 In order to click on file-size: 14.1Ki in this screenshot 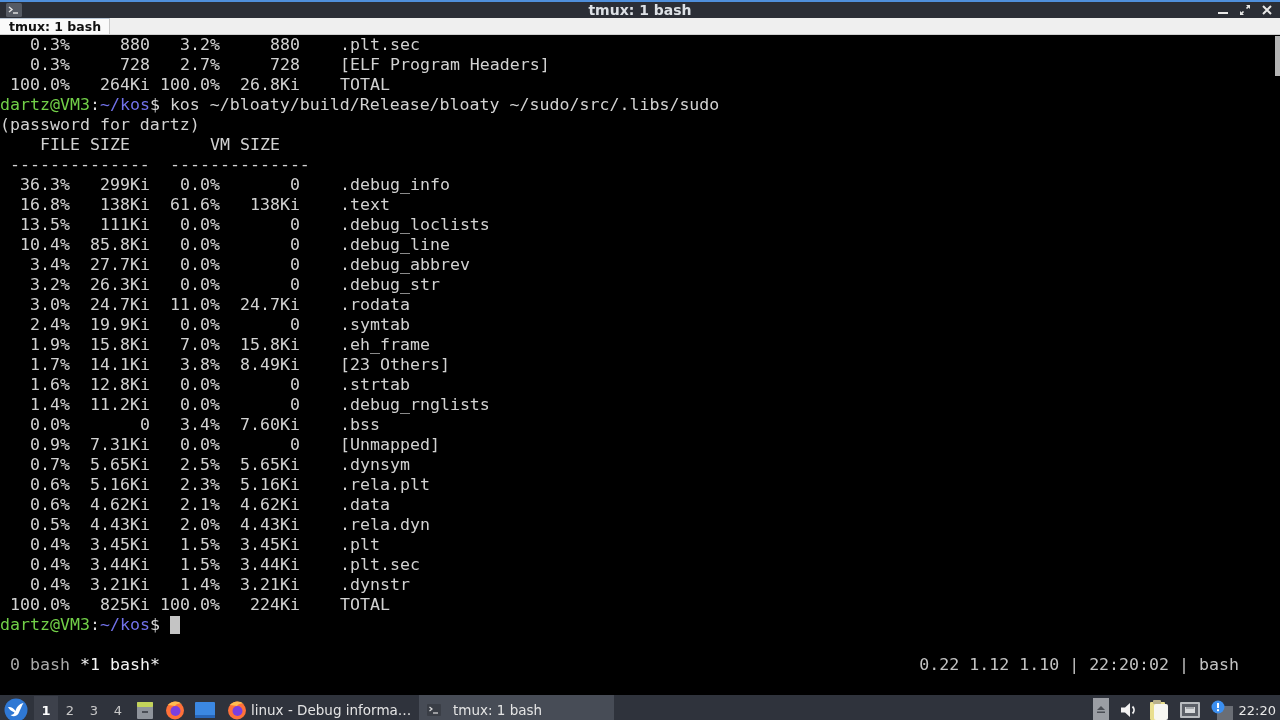, I will do `click(120, 364)`.